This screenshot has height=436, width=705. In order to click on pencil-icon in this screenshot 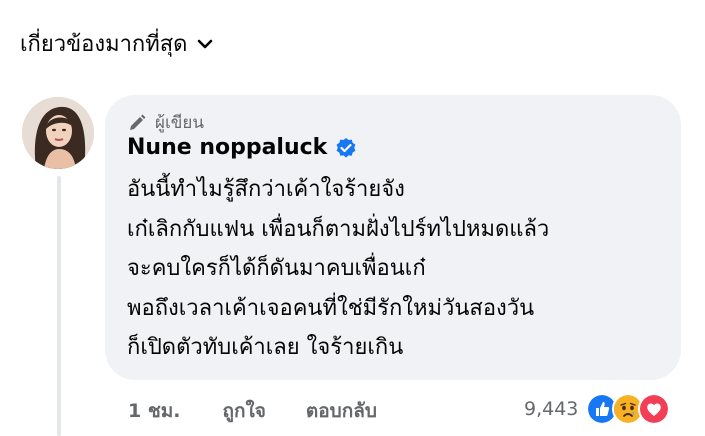, I will do `click(138, 122)`.